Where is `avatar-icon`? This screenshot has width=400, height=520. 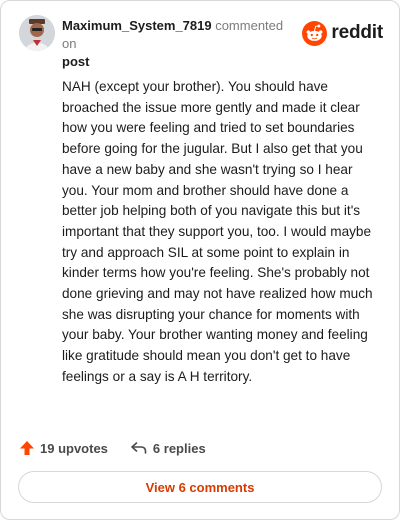
avatar-icon is located at coordinates (37, 33).